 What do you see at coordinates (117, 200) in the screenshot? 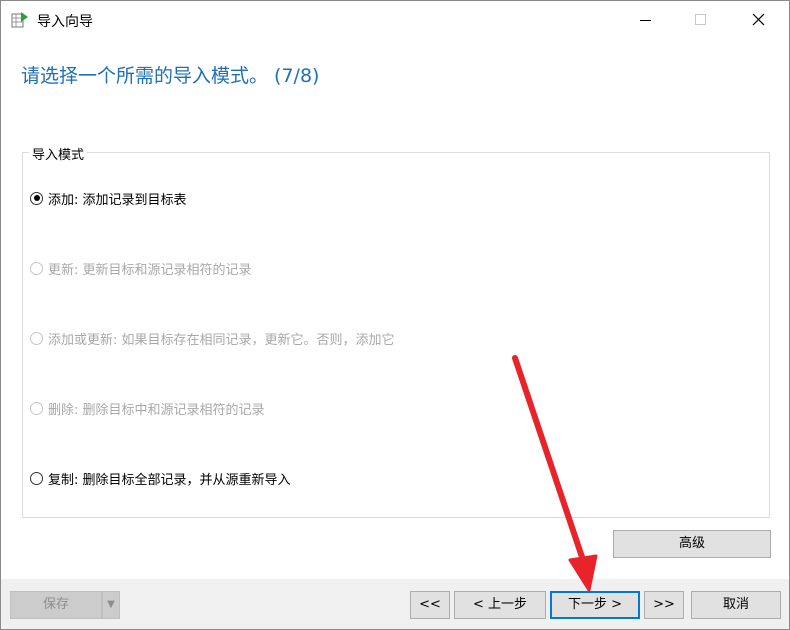
I see `radio-label: 添加: 添加记录到目标表` at bounding box center [117, 200].